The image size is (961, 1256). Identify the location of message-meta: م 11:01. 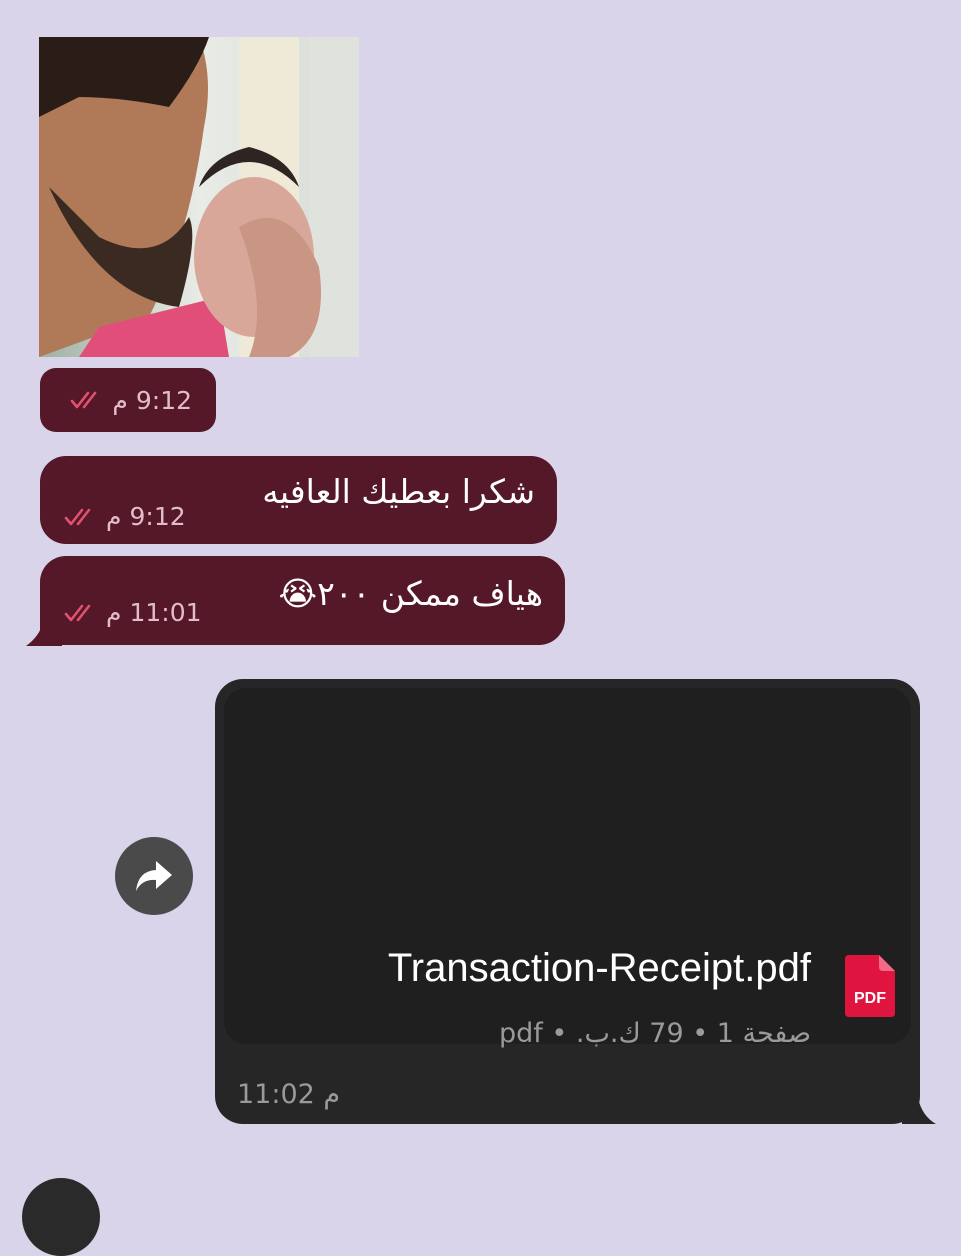
(133, 612).